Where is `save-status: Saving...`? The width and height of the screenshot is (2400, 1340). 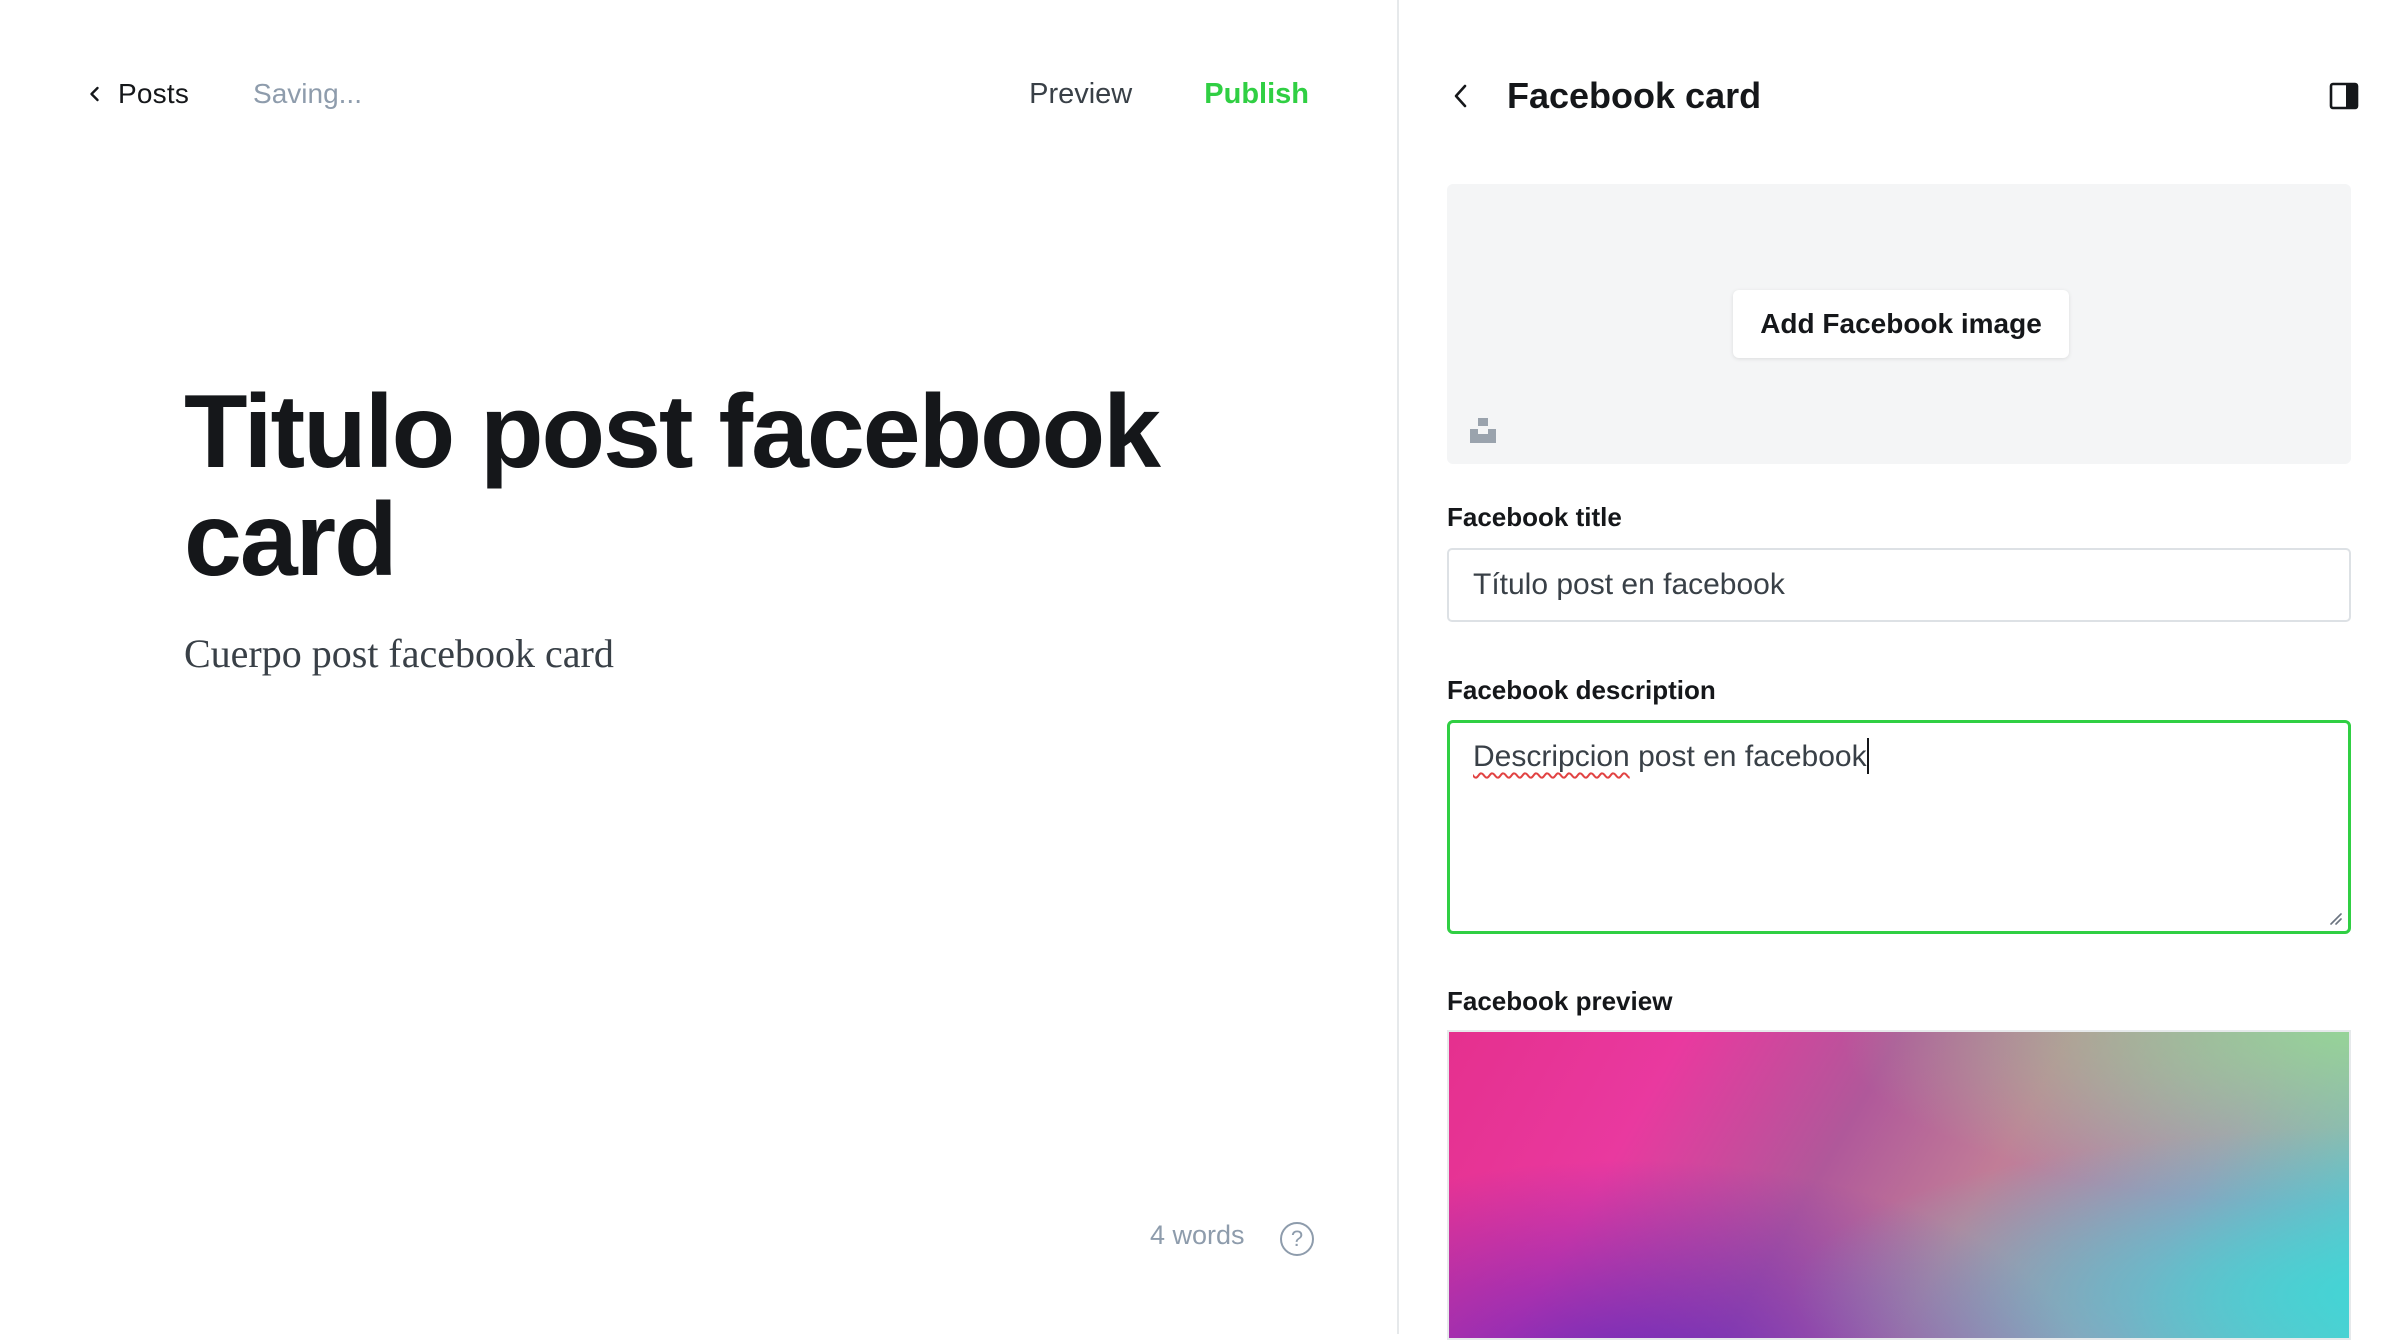
save-status: Saving... is located at coordinates (307, 93).